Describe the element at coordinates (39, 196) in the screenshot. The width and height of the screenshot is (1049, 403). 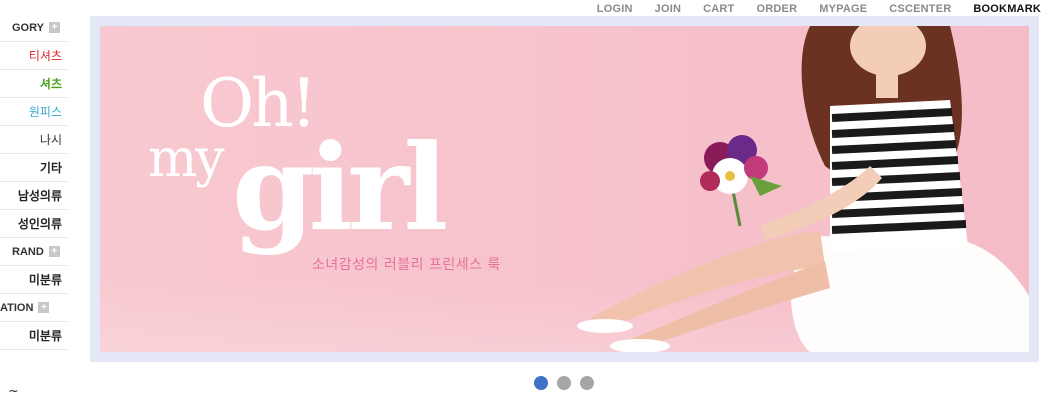
I see `sidebar-item-label: 남성의류` at that location.